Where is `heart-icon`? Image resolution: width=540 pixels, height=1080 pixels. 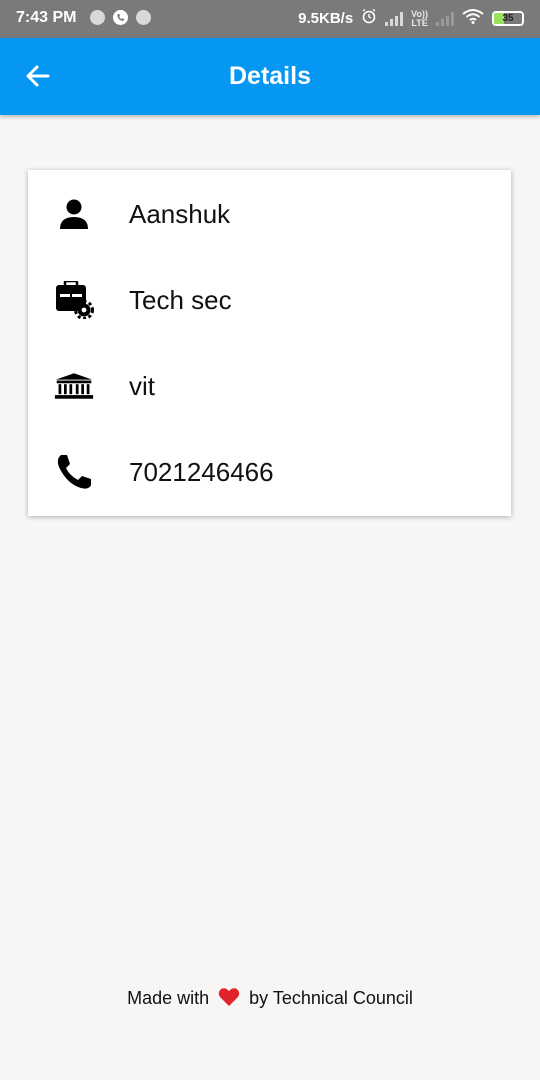 heart-icon is located at coordinates (229, 999).